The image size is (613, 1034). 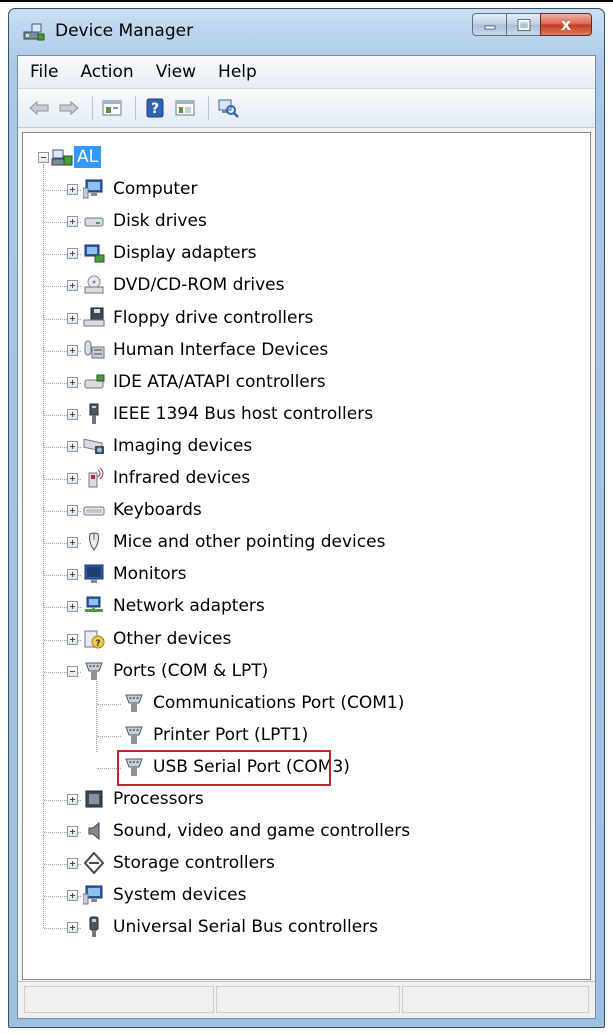 What do you see at coordinates (145, 799) in the screenshot?
I see `category-node-processor: Processors` at bounding box center [145, 799].